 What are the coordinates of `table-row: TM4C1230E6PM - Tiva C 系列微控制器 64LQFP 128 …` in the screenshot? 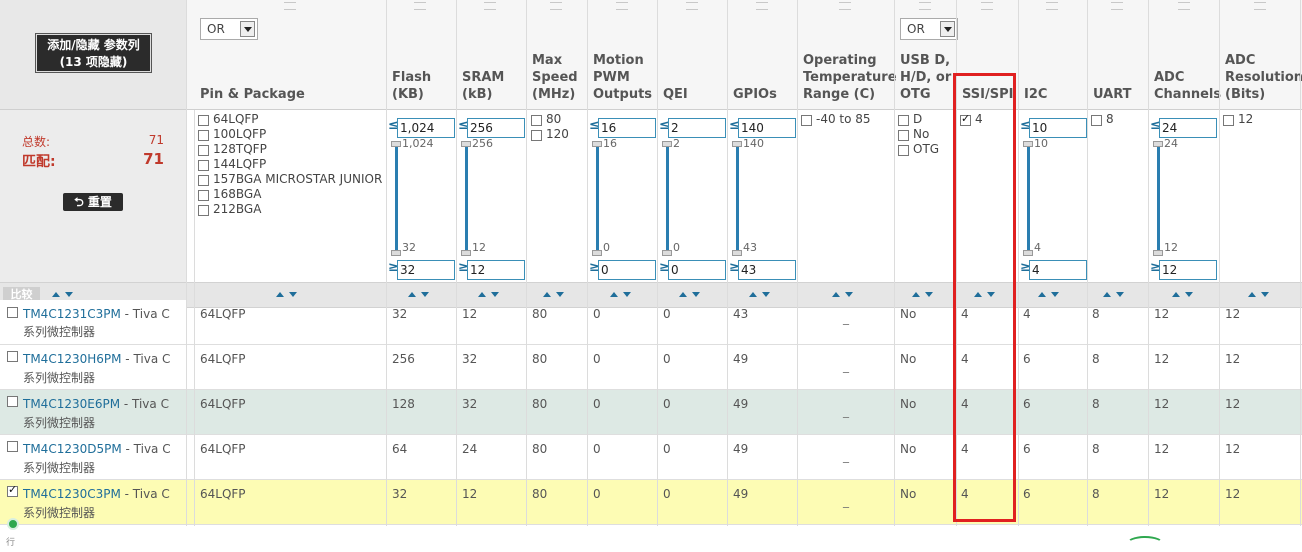 It's located at (651, 412).